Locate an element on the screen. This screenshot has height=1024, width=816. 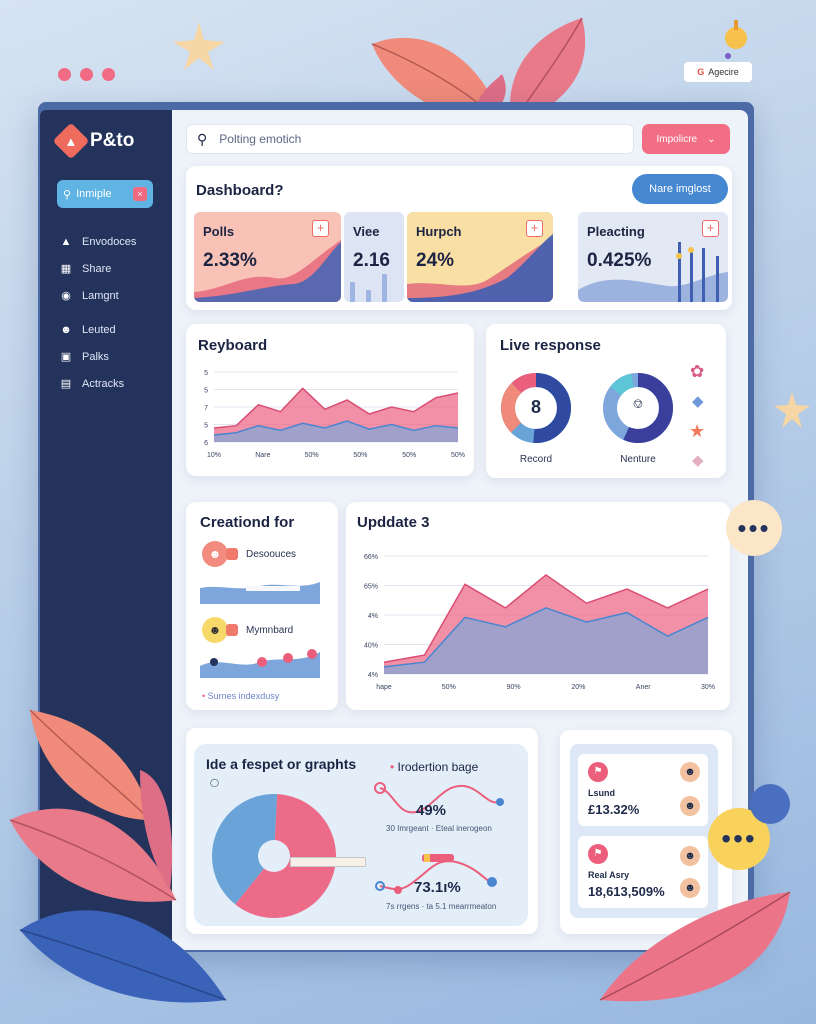
brand-logo: ▲ P&to is located at coordinates (93, 141).